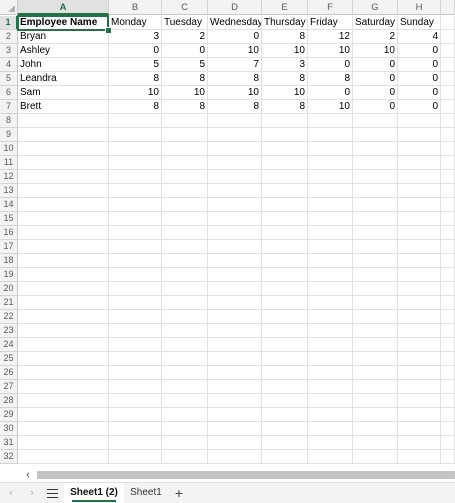 The image size is (455, 503). I want to click on cell-a6: Sam, so click(63, 93).